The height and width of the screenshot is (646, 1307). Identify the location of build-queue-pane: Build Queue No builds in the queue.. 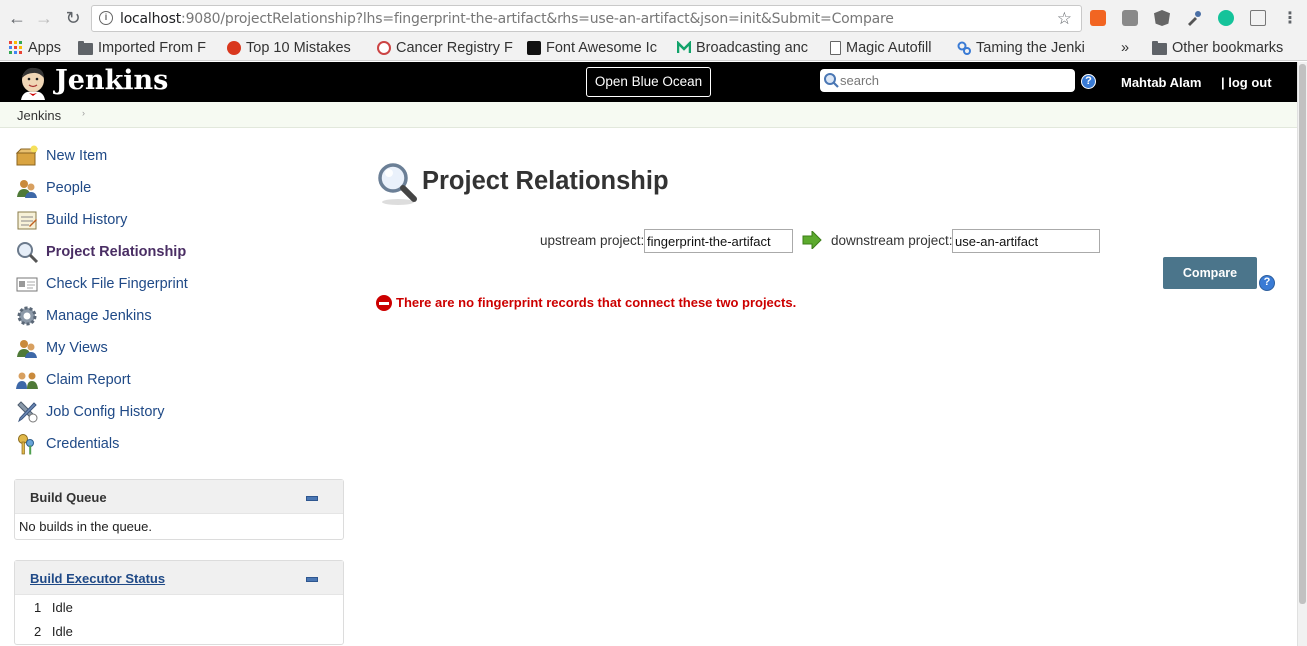
(179, 509).